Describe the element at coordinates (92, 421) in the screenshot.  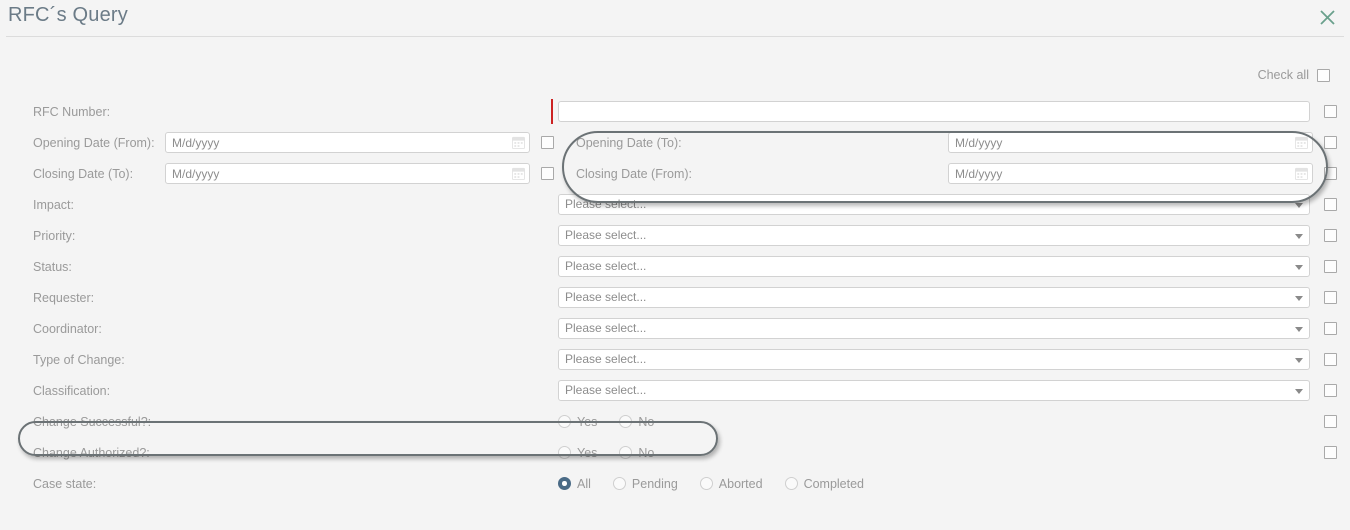
I see `label-change-successful: Change Successful?:` at that location.